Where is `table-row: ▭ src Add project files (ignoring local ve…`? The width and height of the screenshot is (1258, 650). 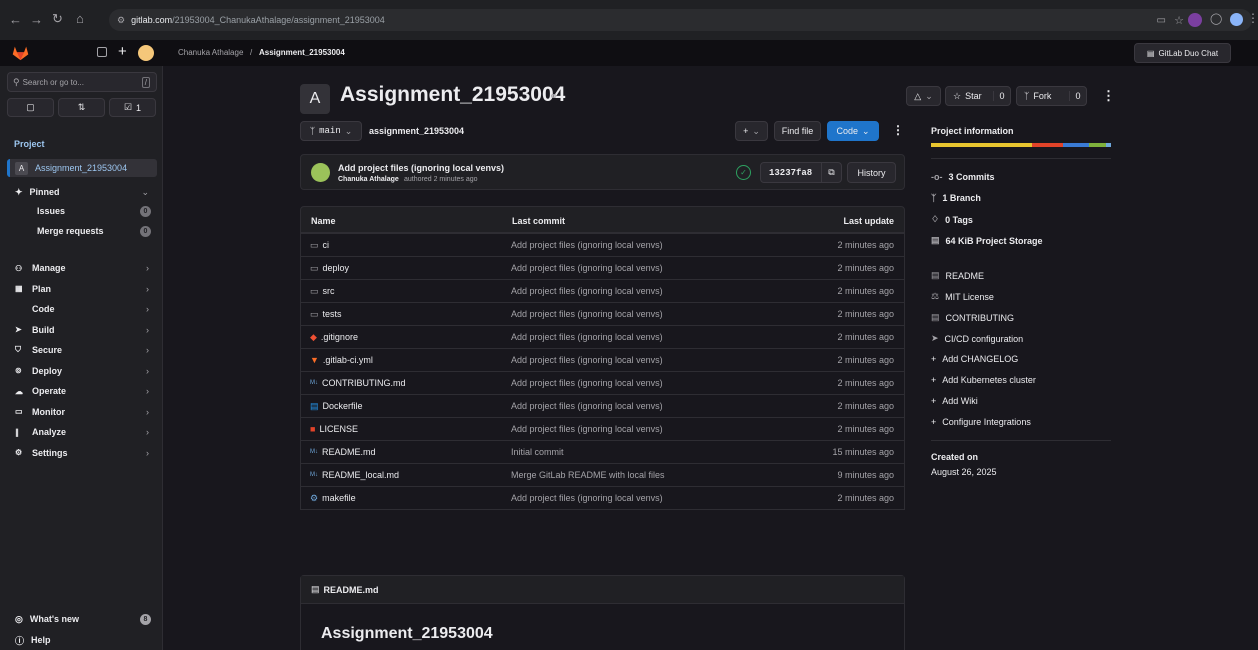
table-row: ▭ src Add project files (ignoring local ve… is located at coordinates (602, 290).